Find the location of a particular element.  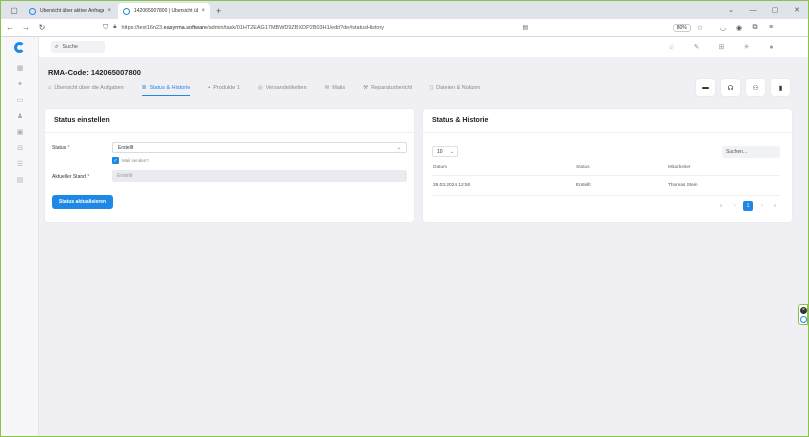

assistant-icon is located at coordinates (803, 319).